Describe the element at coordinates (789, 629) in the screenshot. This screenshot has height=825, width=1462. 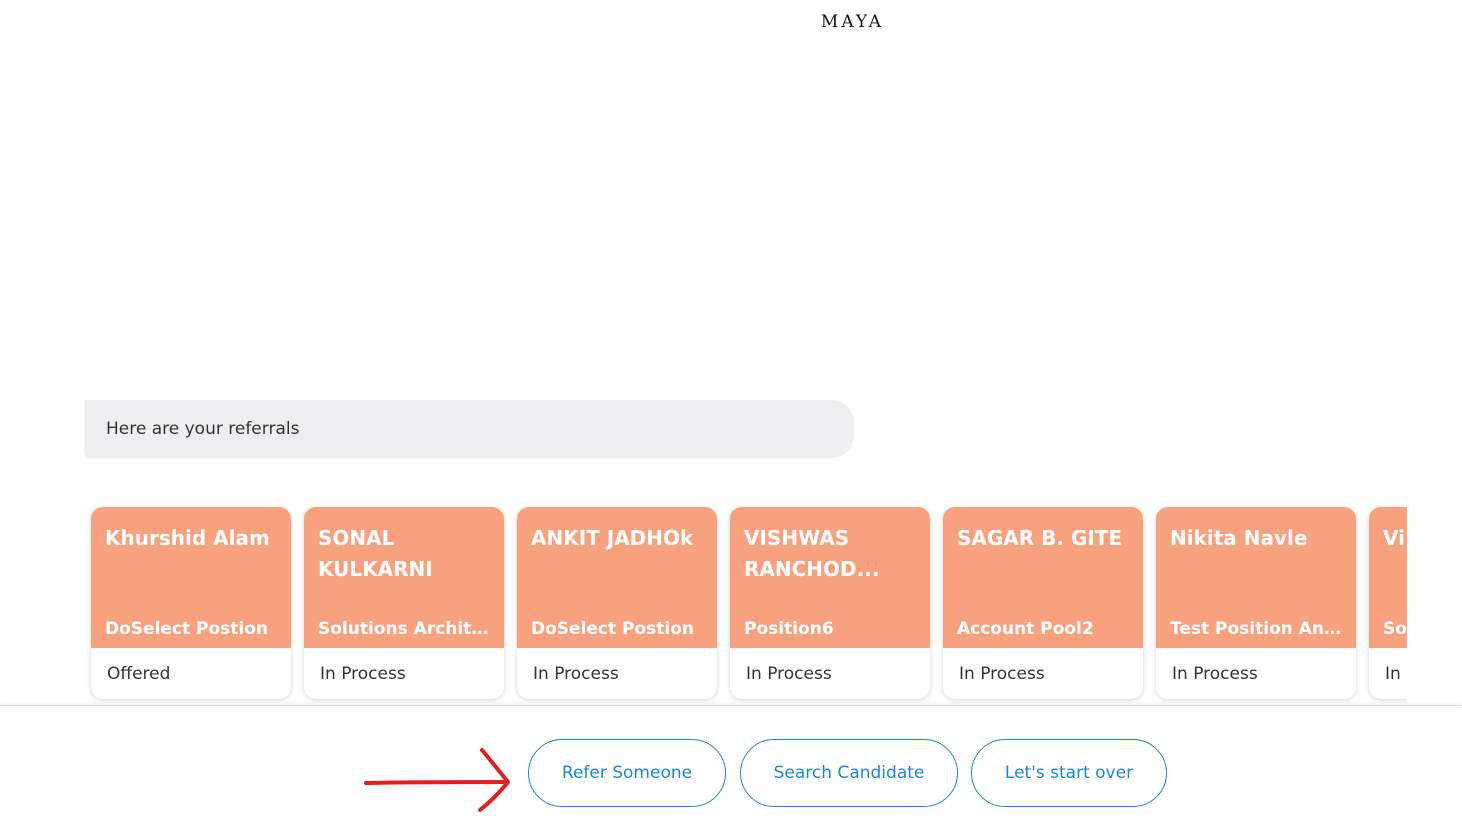
I see `referral-position: Position6` at that location.